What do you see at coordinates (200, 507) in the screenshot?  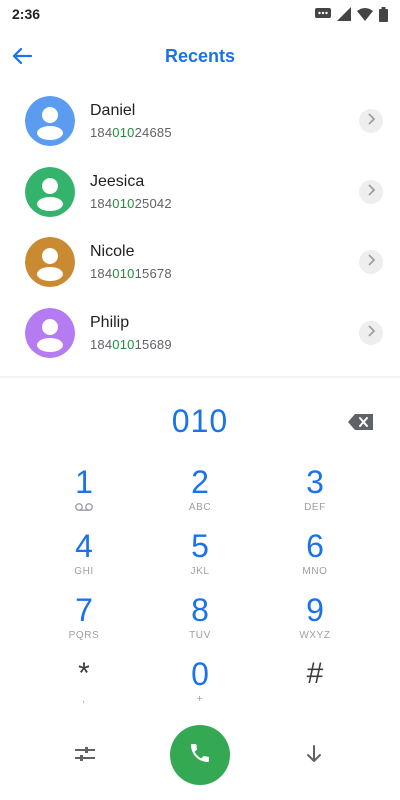 I see `key-letters: ABC` at bounding box center [200, 507].